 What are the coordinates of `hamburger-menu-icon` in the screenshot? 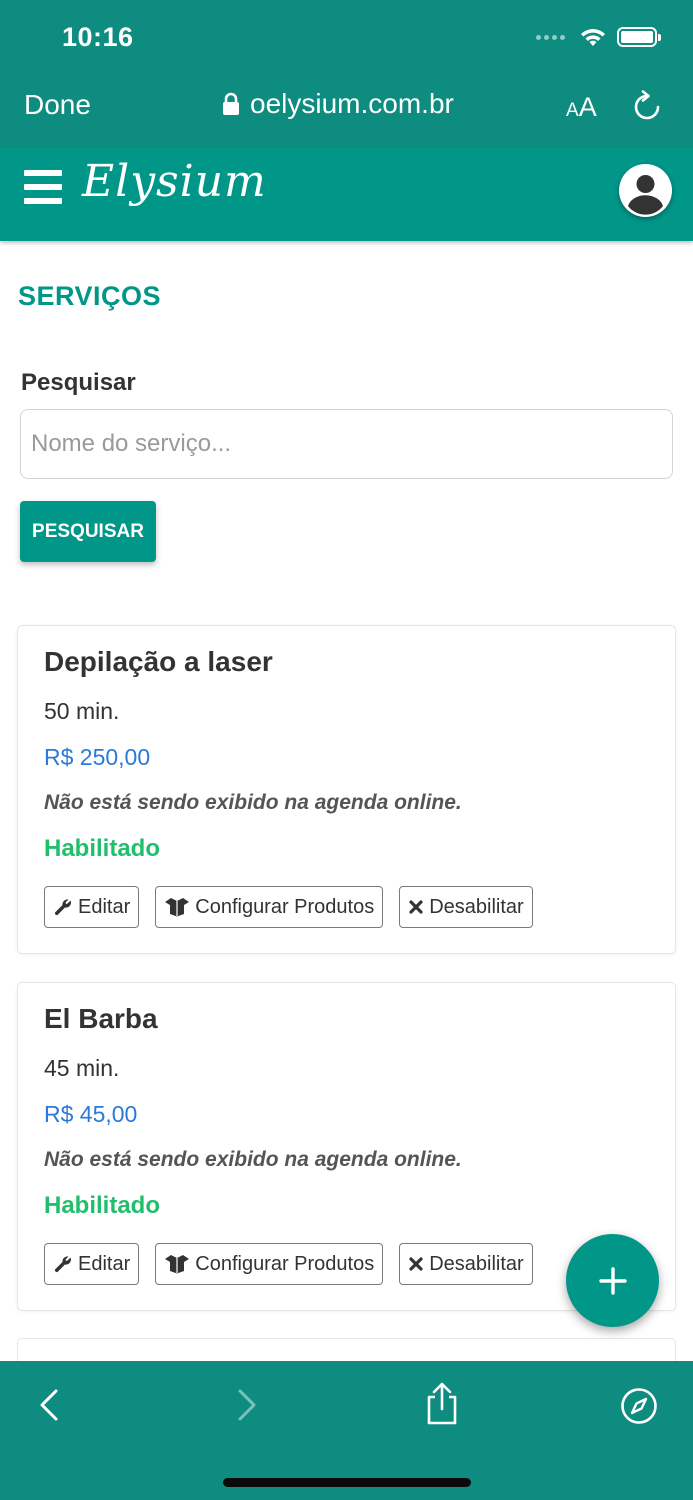 It's located at (43, 187).